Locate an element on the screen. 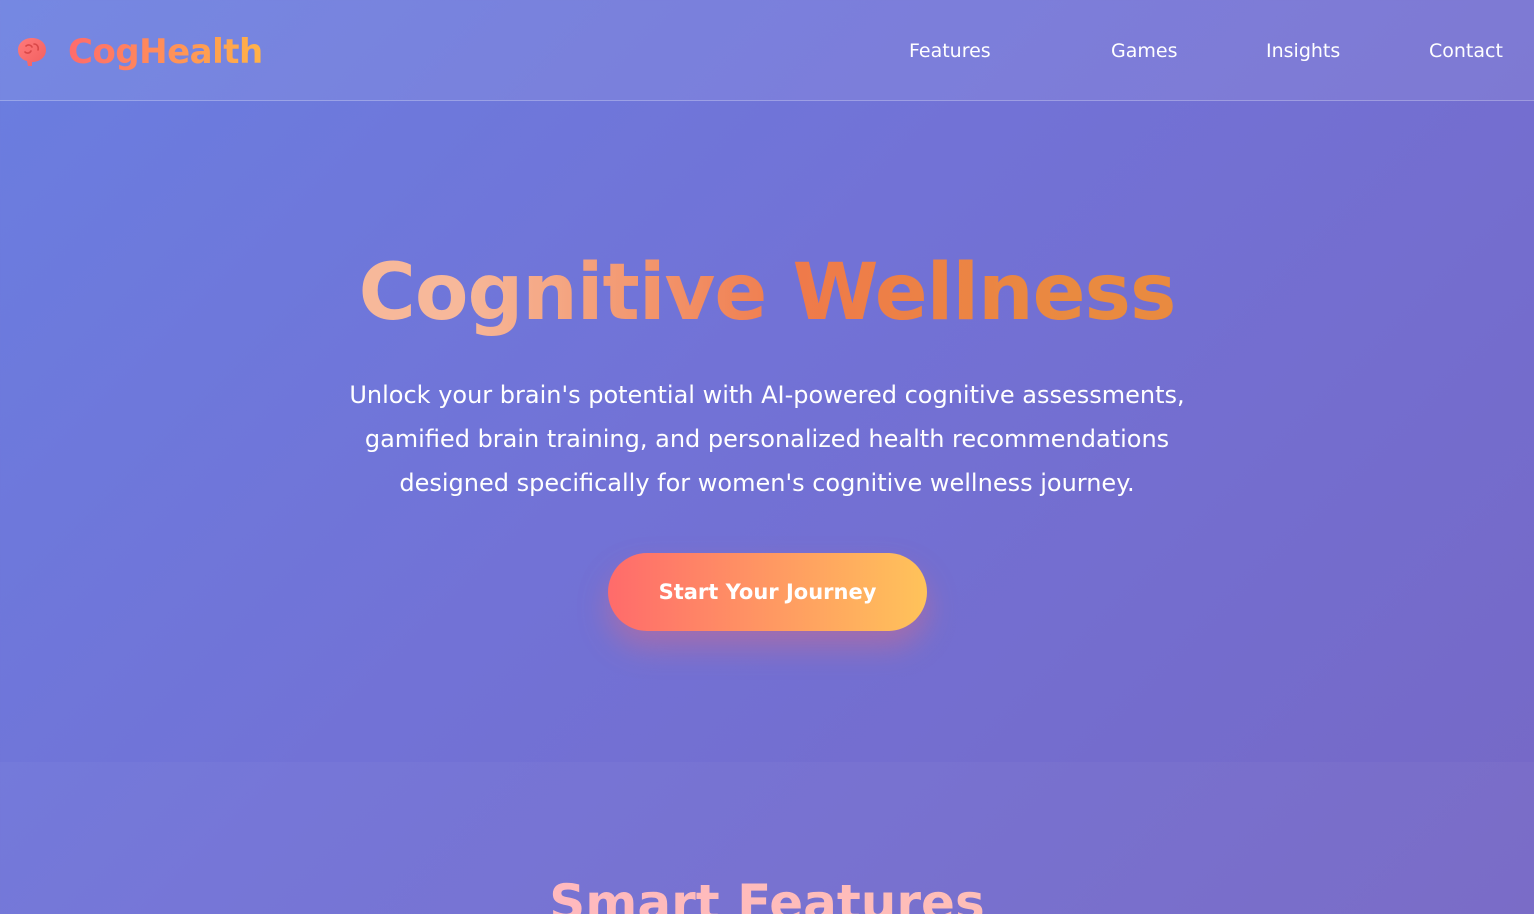 Image resolution: width=1534 pixels, height=914 pixels. brain-icon is located at coordinates (32, 52).